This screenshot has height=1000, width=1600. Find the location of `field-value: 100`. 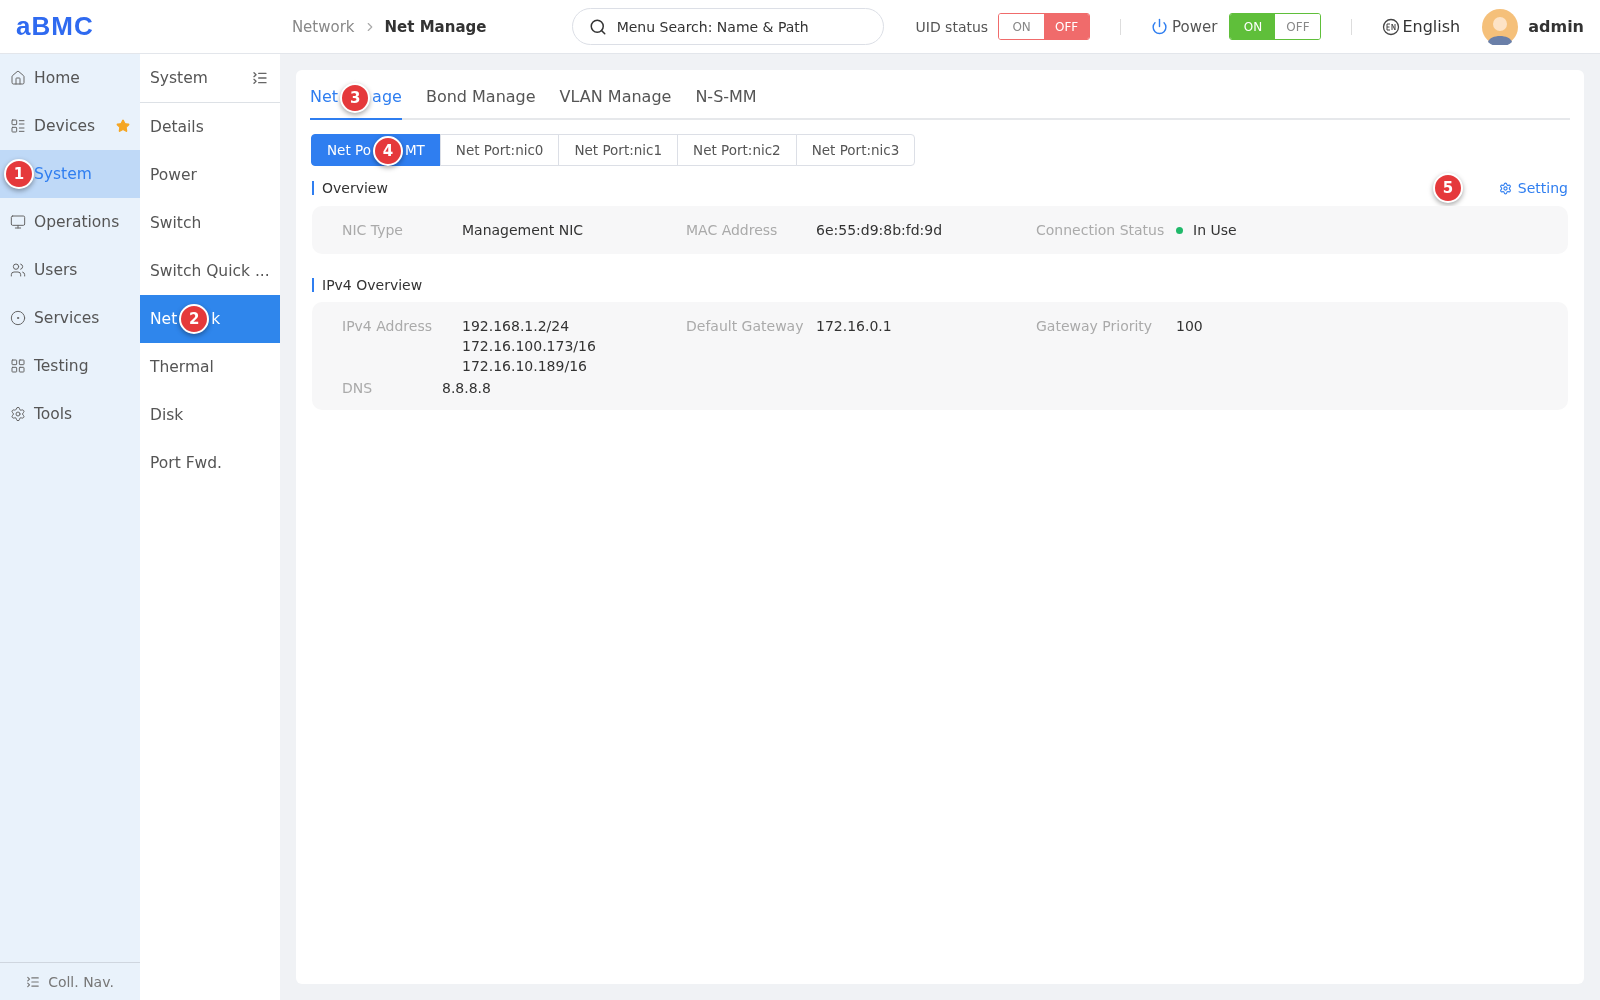

field-value: 100 is located at coordinates (1190, 326).